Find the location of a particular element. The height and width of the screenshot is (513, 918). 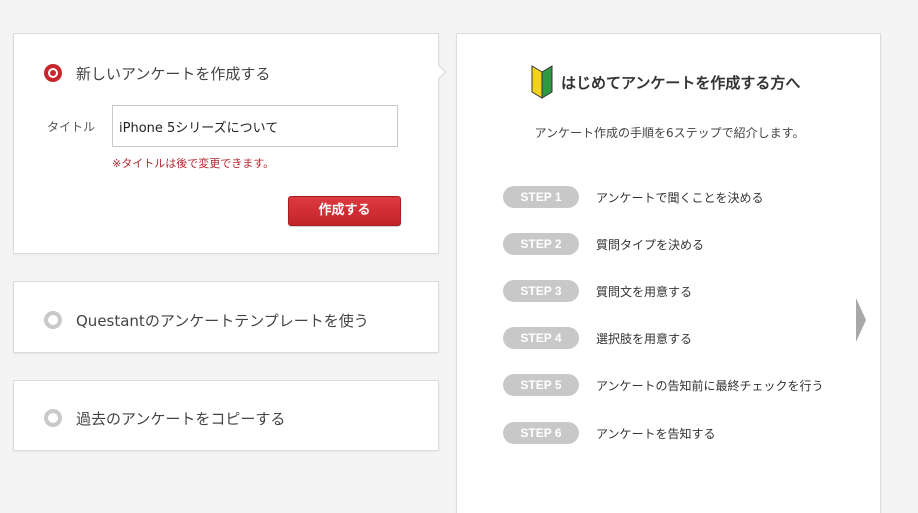

use-template-card: Questantのアンケートテンプレートを使う is located at coordinates (226, 317).